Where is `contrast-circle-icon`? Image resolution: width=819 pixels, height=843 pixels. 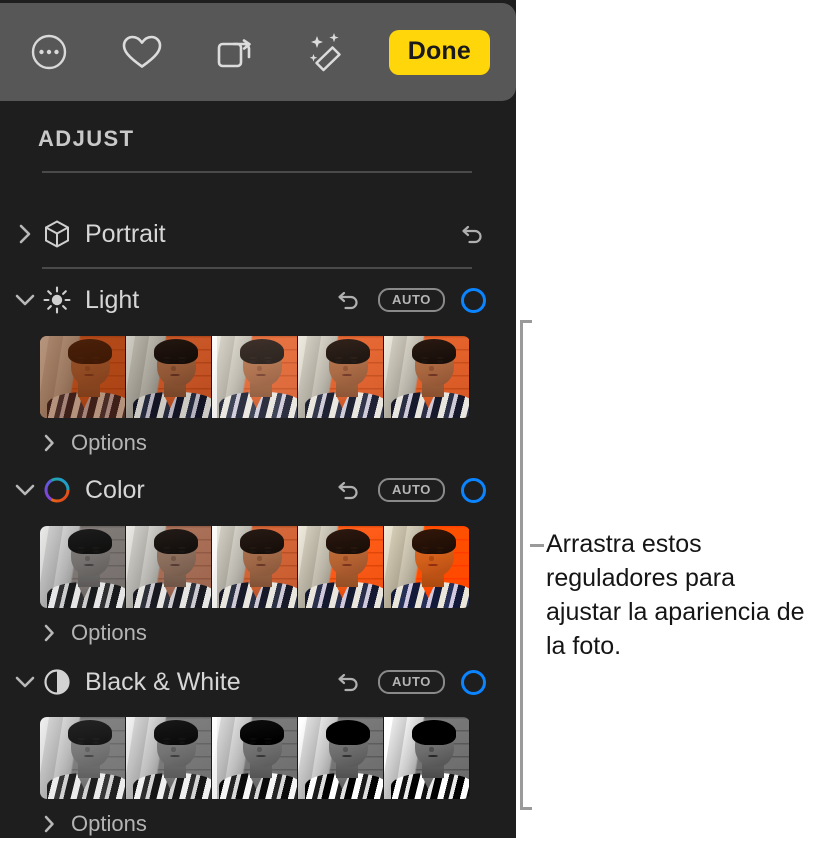 contrast-circle-icon is located at coordinates (57, 682).